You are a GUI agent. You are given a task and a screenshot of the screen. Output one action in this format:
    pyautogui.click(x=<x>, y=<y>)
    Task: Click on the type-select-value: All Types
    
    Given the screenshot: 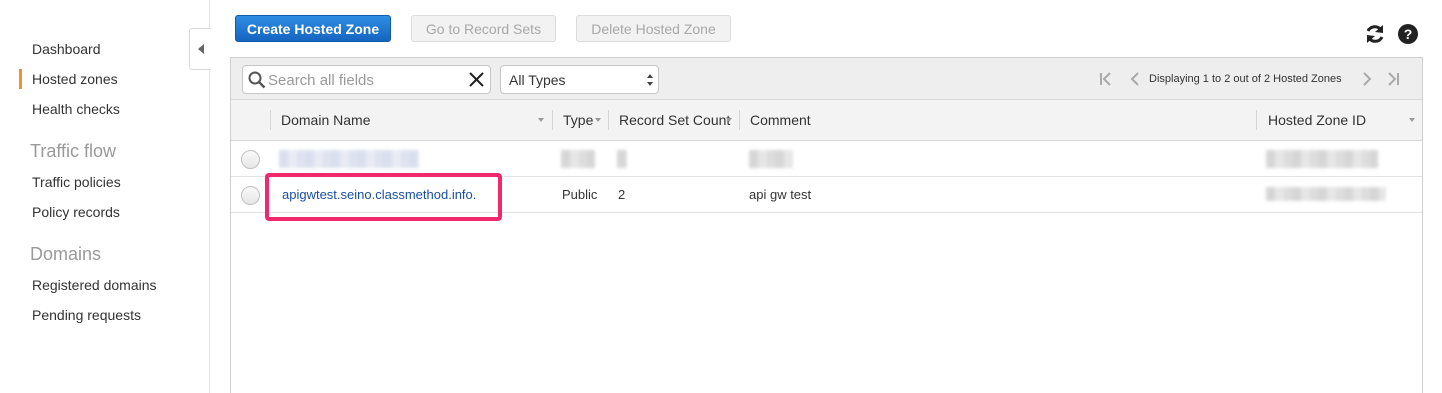 What is the action you would take?
    pyautogui.click(x=537, y=80)
    